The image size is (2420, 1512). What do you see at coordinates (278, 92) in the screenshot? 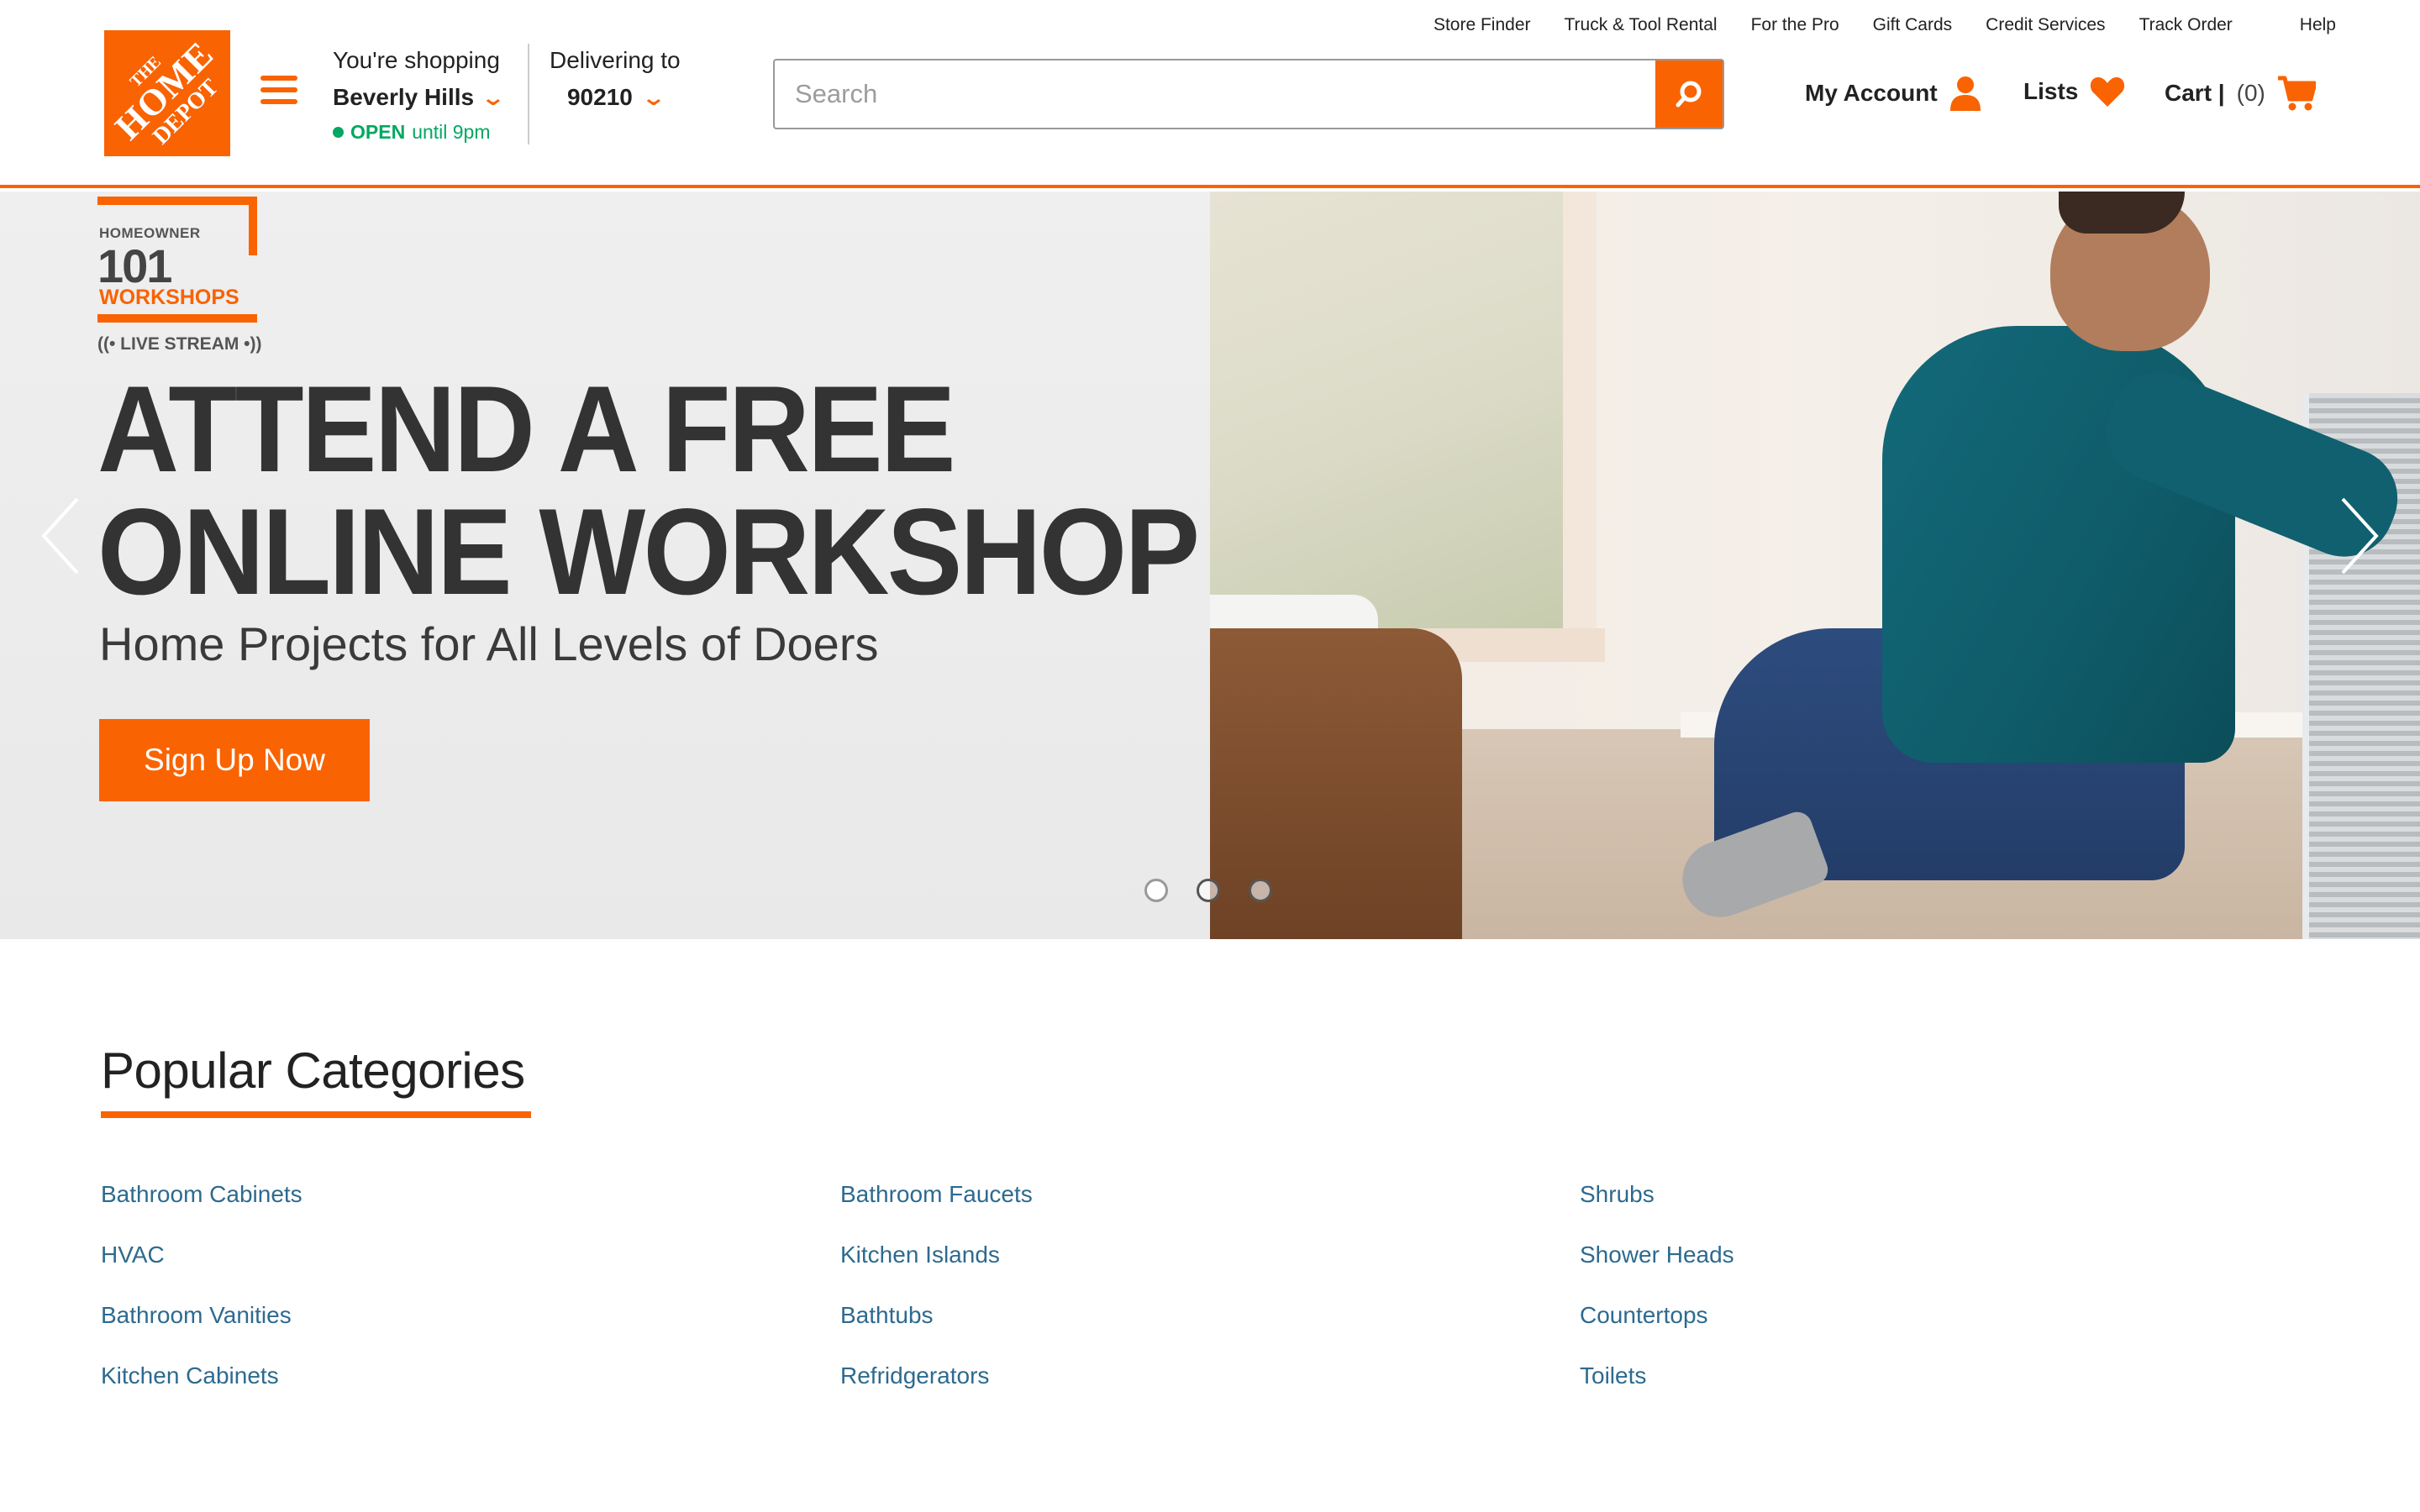
I see `hamburger-menu-icon` at bounding box center [278, 92].